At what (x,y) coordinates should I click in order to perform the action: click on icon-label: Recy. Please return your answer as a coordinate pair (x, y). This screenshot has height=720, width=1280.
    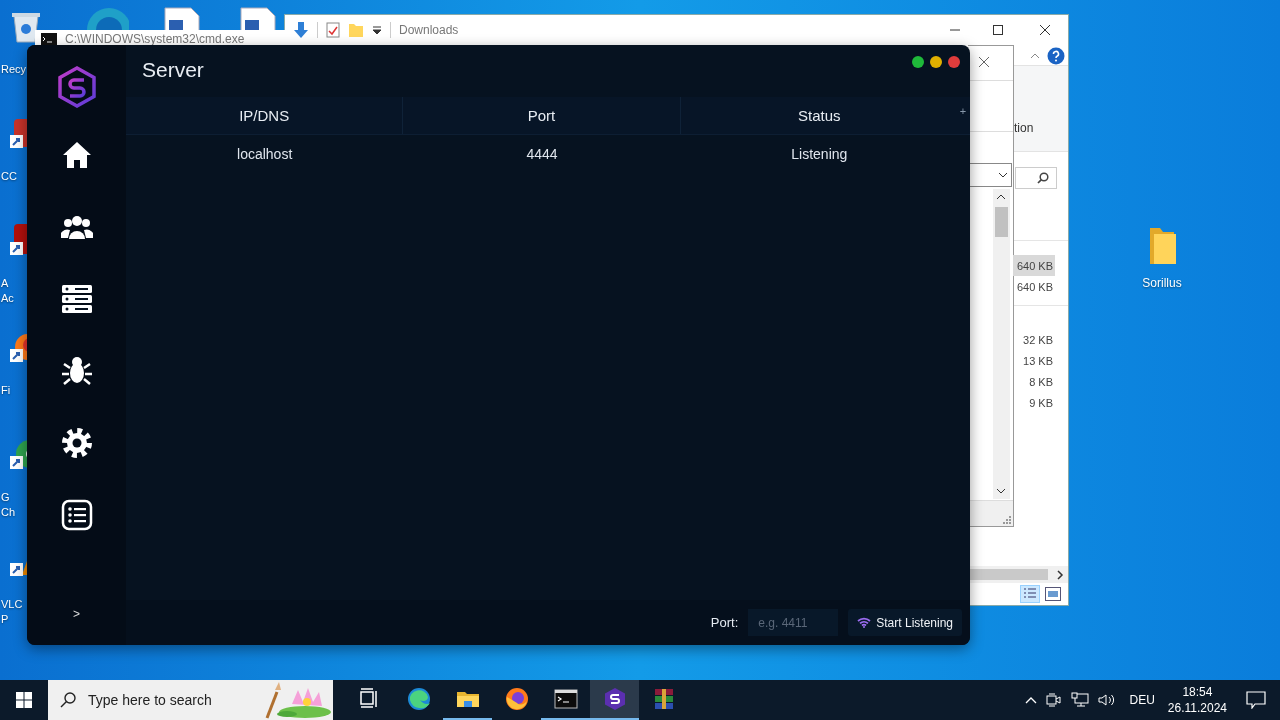
    Looking at the image, I should click on (14, 69).